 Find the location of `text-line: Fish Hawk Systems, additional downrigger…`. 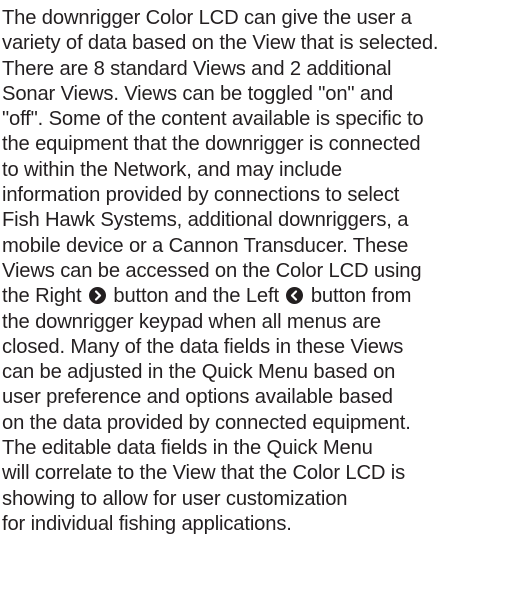

text-line: Fish Hawk Systems, additional downrigger… is located at coordinates (205, 220).